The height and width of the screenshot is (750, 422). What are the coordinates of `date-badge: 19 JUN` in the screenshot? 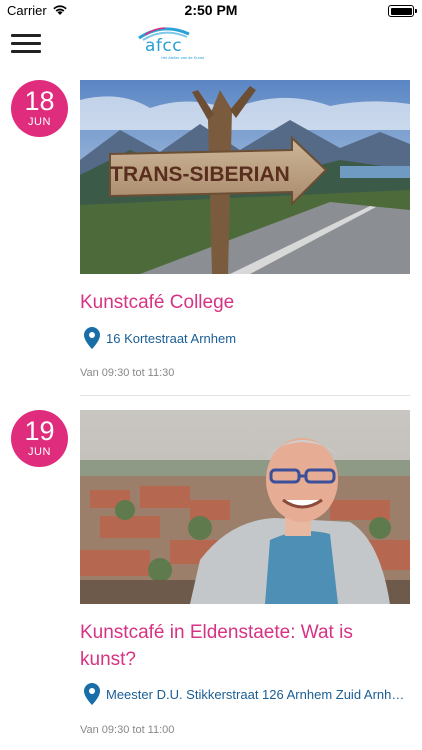 It's located at (39, 438).